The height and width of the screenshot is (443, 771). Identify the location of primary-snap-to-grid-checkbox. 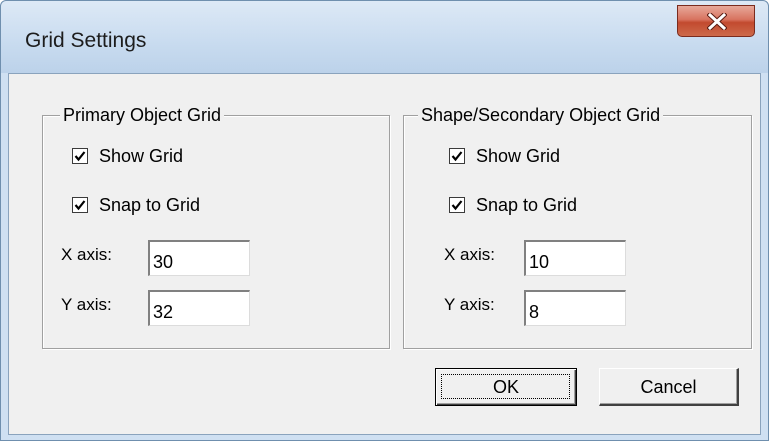
(80, 205).